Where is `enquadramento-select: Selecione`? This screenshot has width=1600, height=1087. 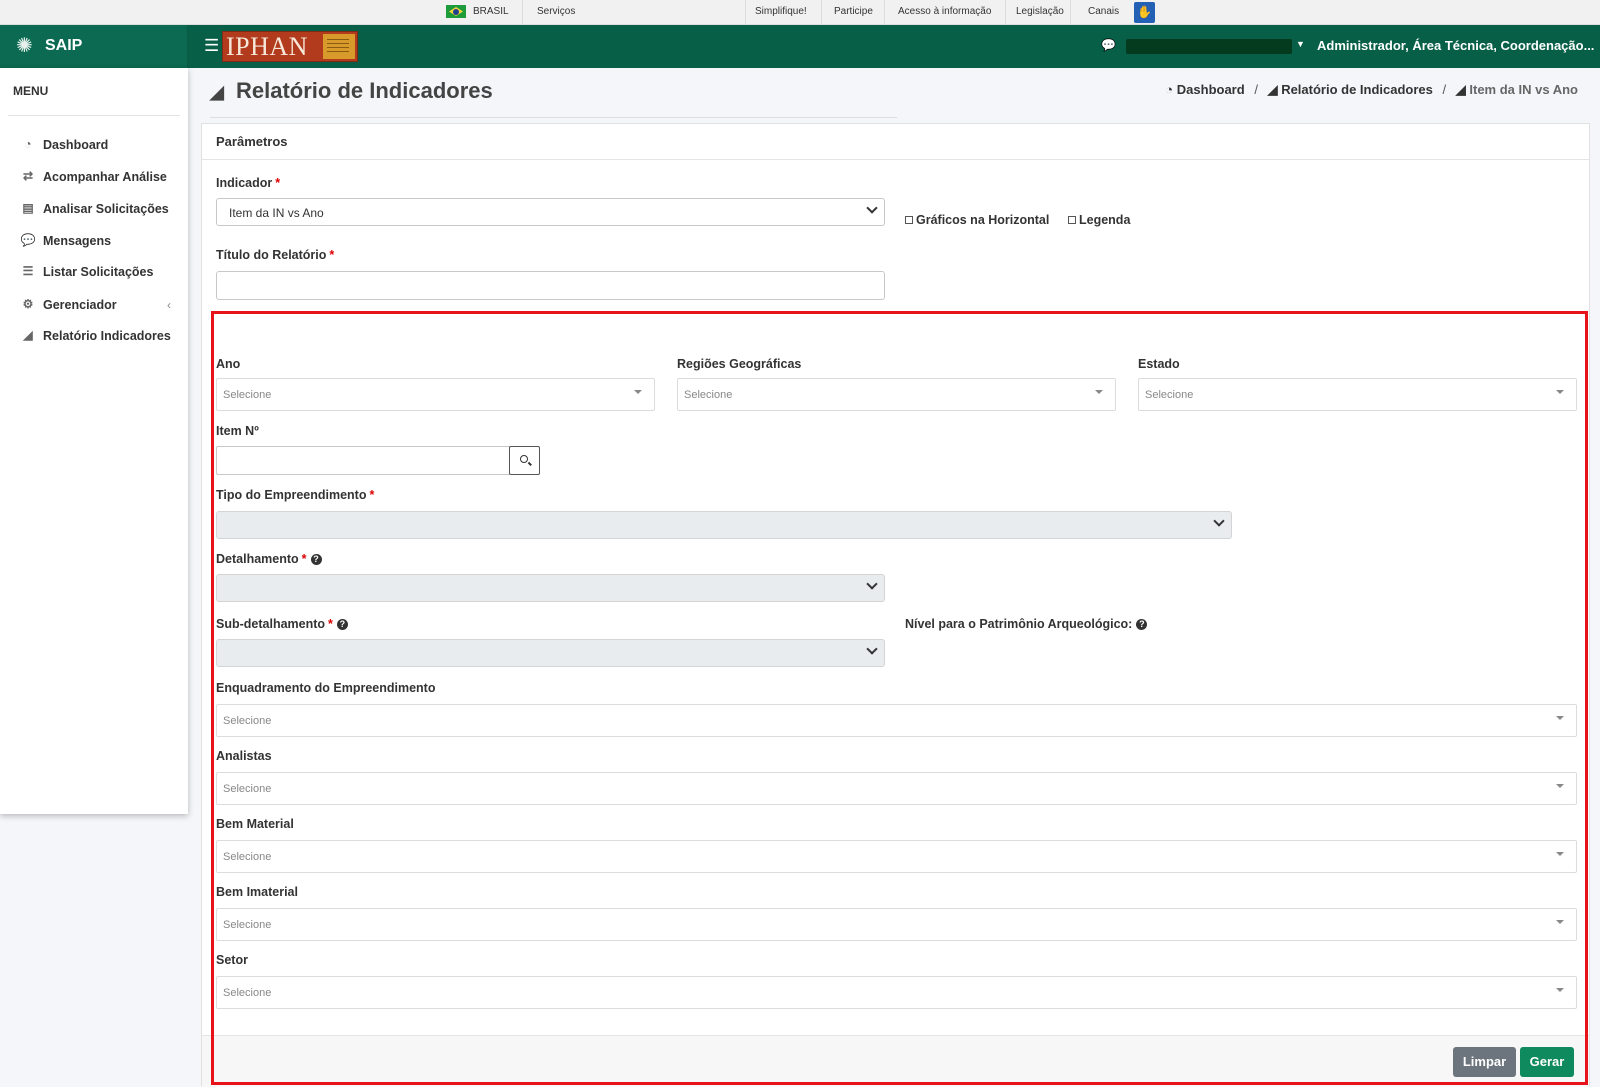 enquadramento-select: Selecione is located at coordinates (896, 720).